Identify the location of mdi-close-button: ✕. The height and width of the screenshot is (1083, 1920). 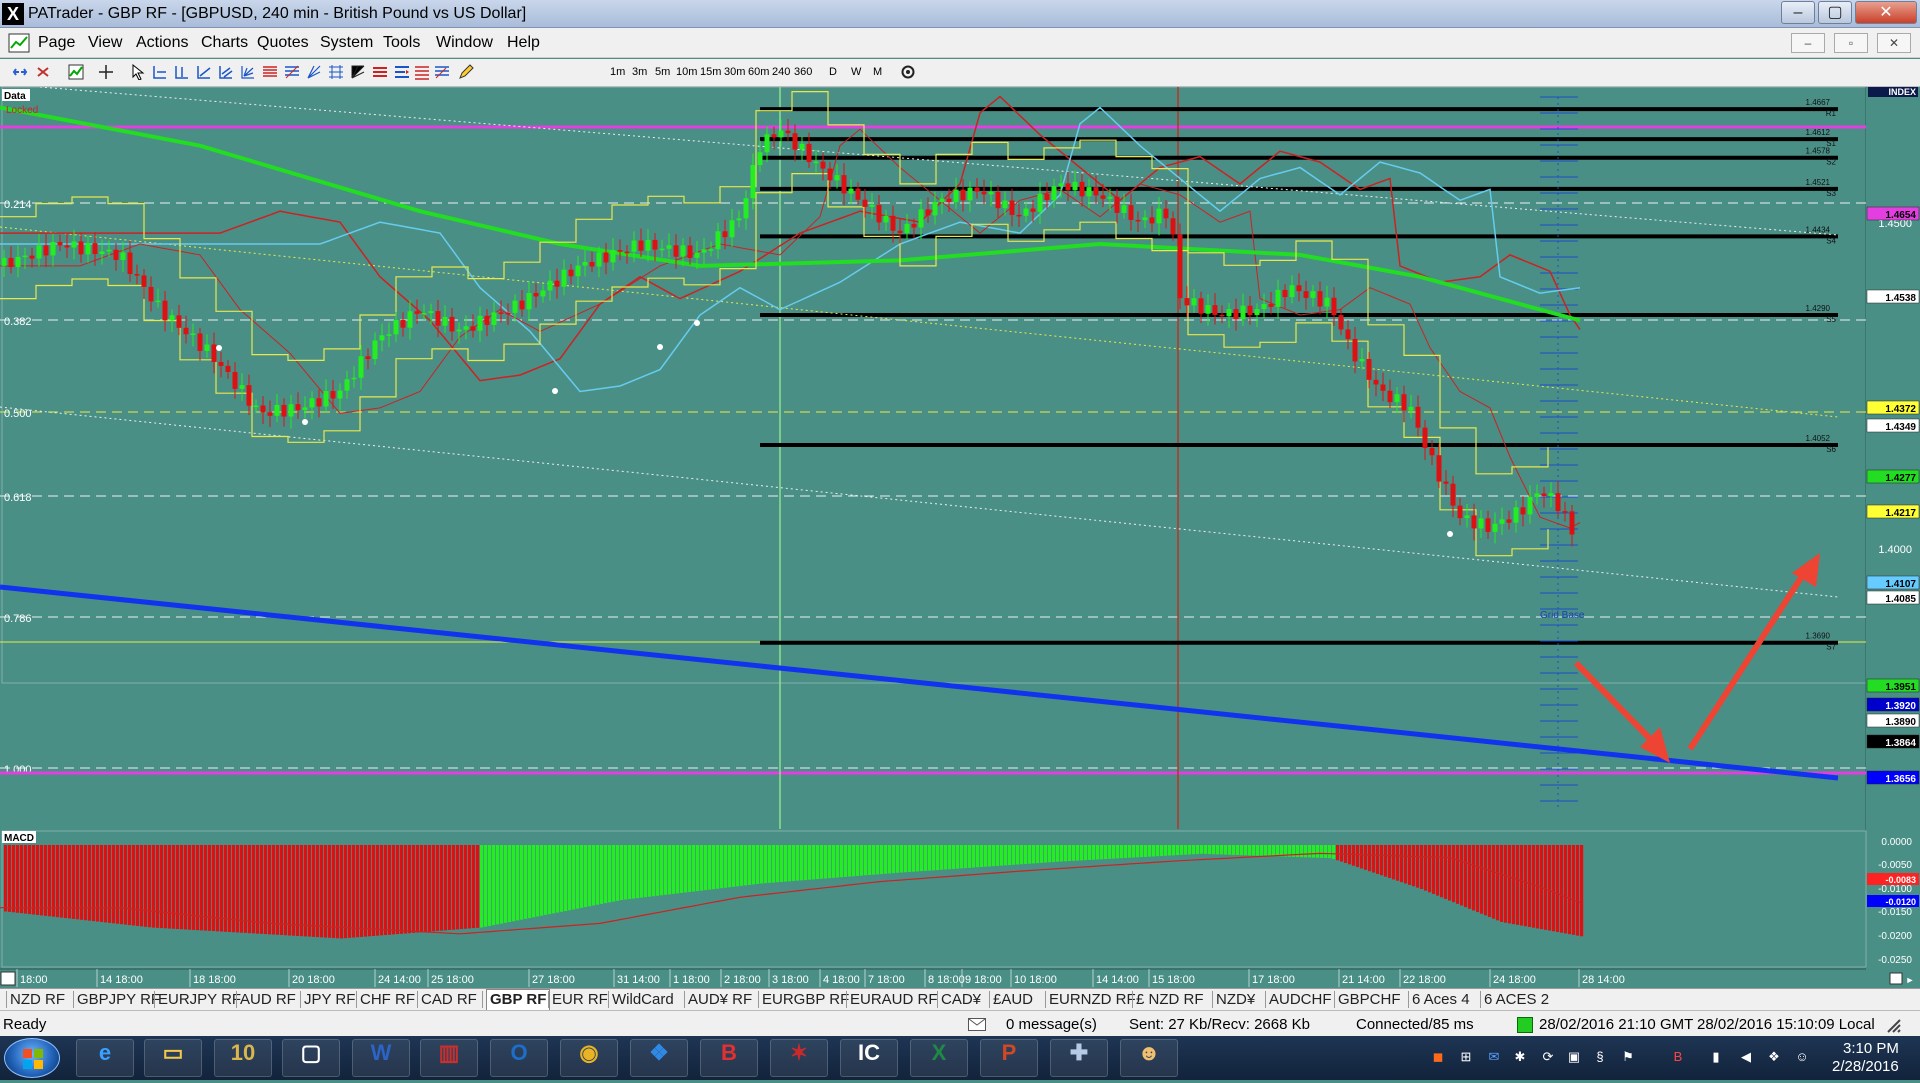
(1894, 43).